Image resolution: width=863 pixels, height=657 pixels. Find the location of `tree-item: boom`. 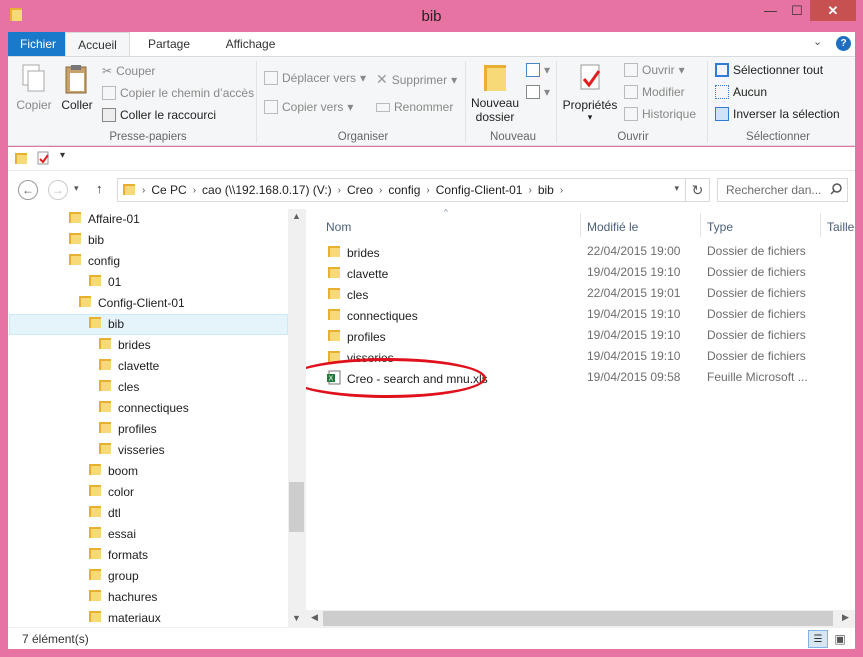

tree-item: boom is located at coordinates (113, 470).